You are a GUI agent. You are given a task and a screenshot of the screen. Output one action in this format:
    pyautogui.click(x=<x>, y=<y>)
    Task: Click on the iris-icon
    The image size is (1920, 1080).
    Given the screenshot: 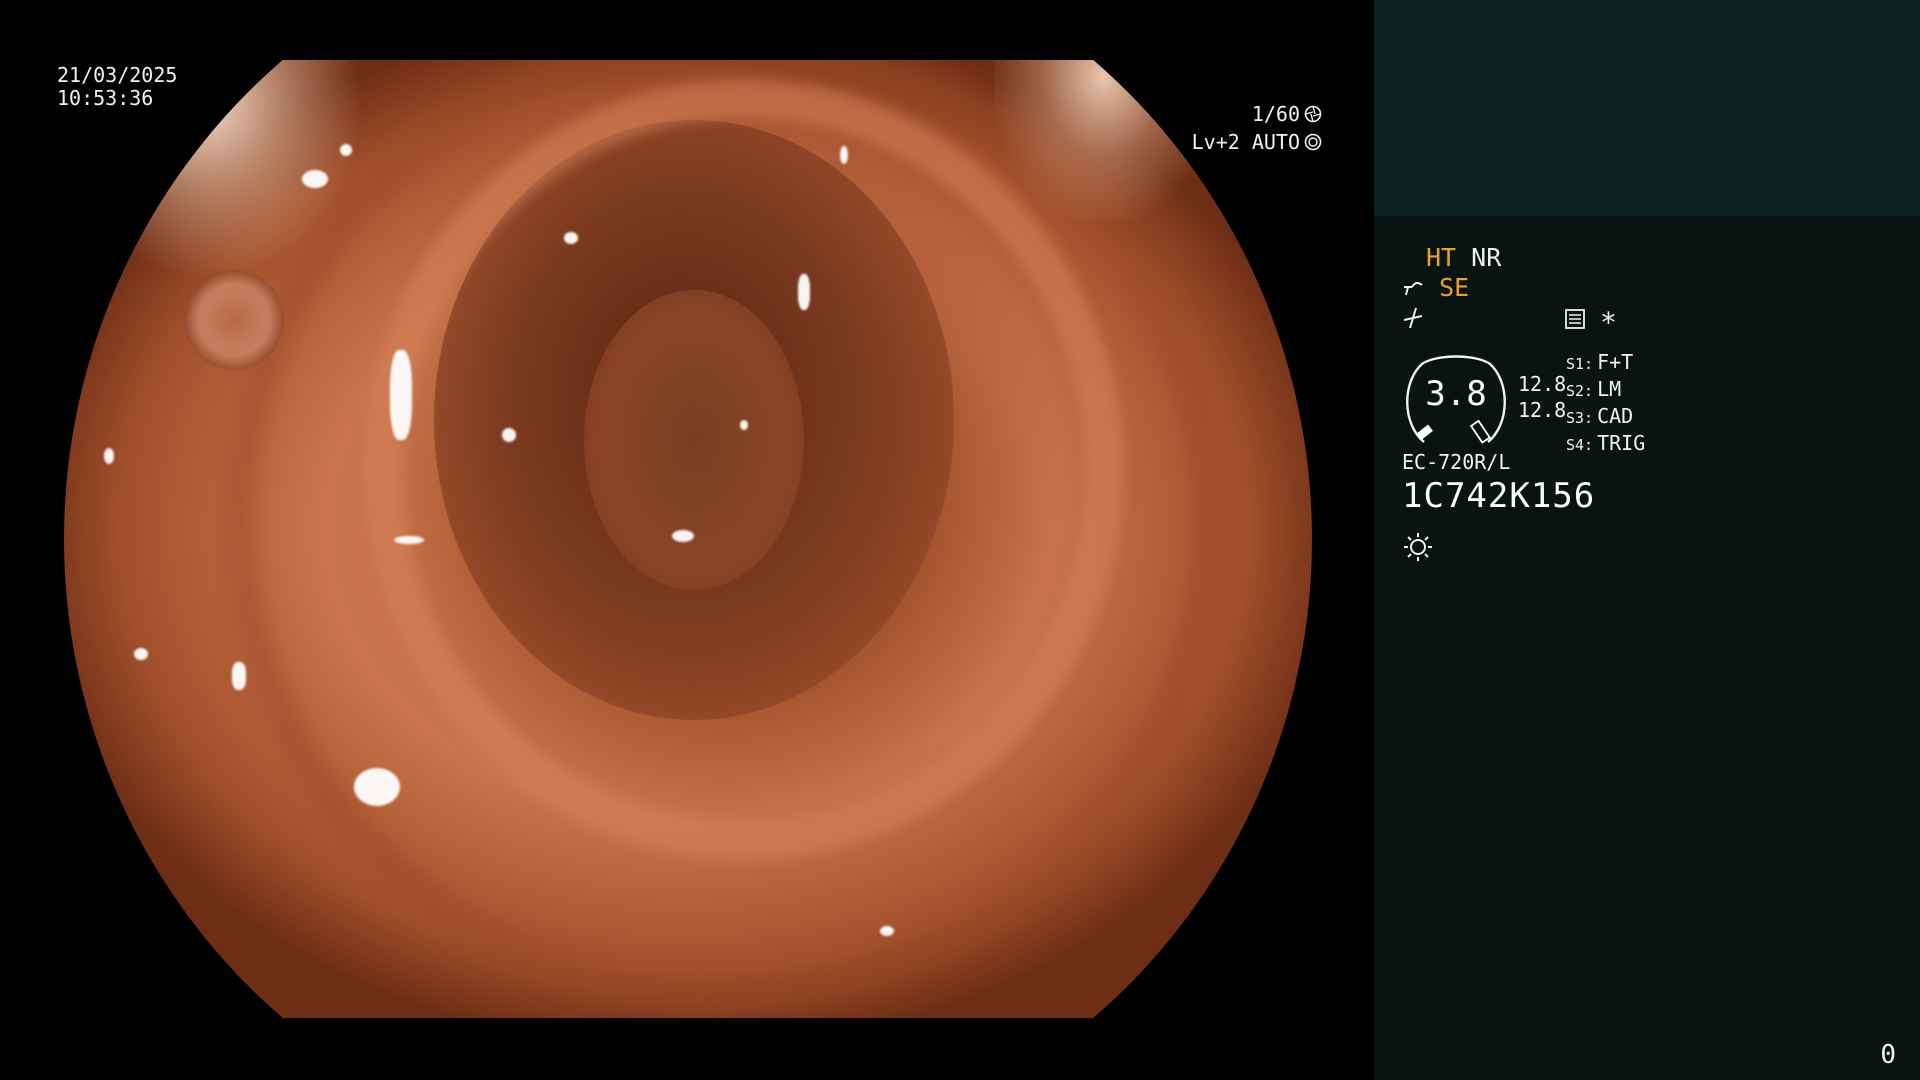 What is the action you would take?
    pyautogui.click(x=1313, y=142)
    